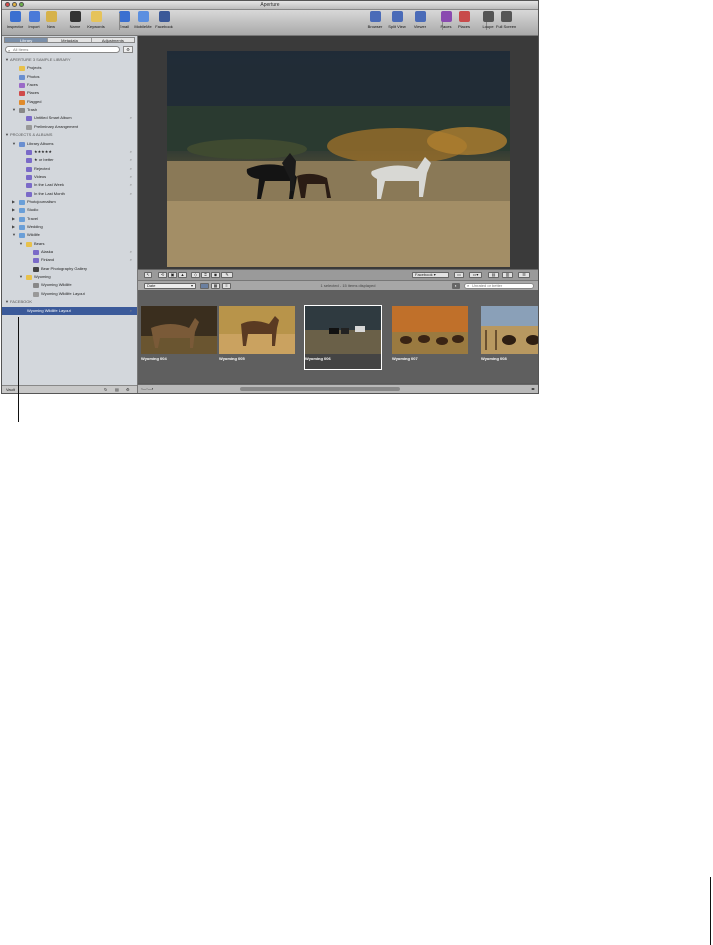 This screenshot has height=945, width=713. Describe the element at coordinates (69, 93) in the screenshot. I see `sidebar-item: Places` at that location.